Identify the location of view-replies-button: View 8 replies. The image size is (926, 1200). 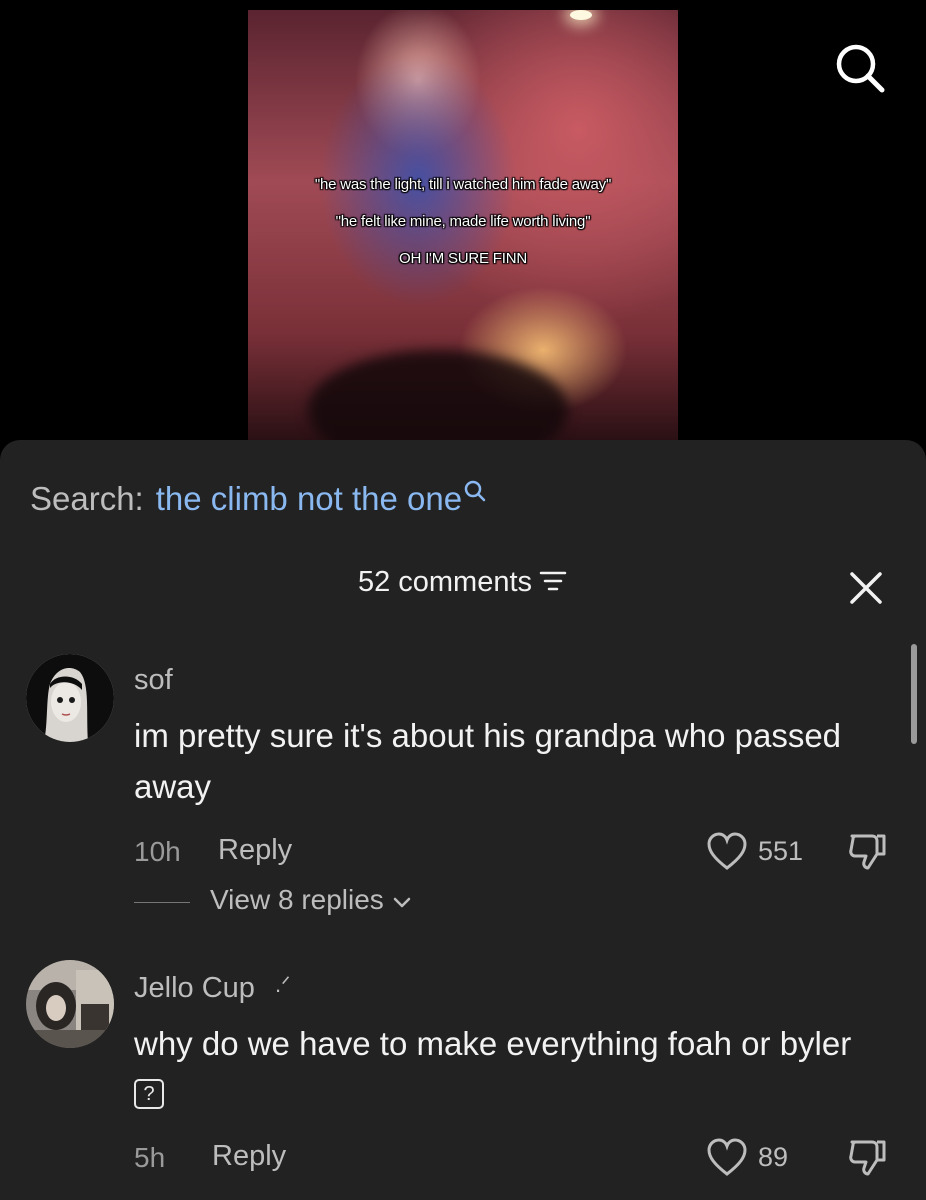
(311, 900).